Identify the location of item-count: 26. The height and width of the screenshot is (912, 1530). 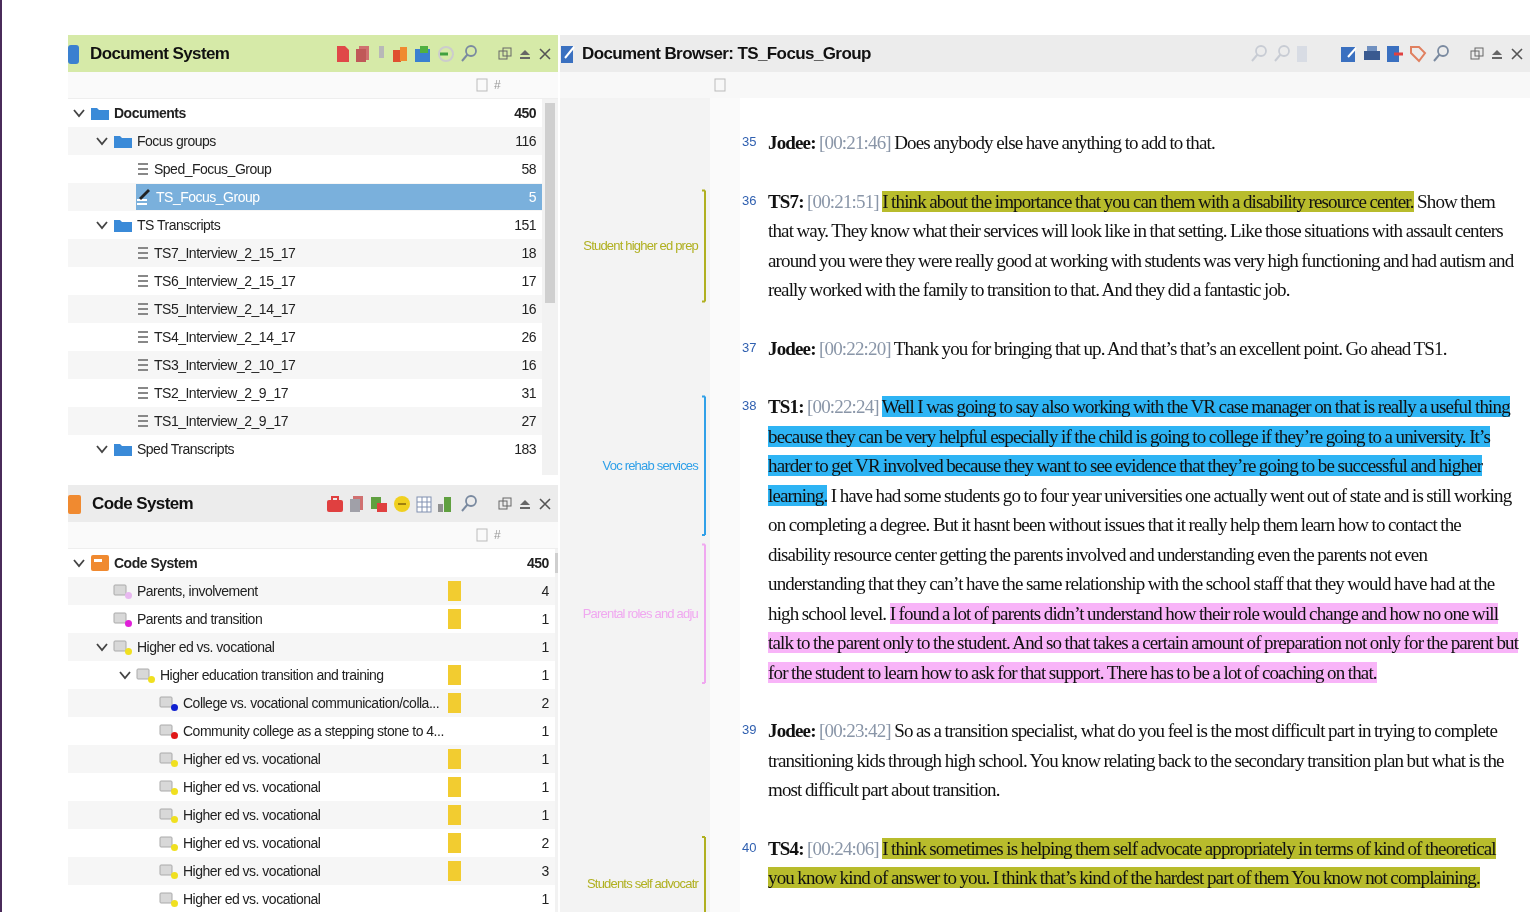
(528, 337).